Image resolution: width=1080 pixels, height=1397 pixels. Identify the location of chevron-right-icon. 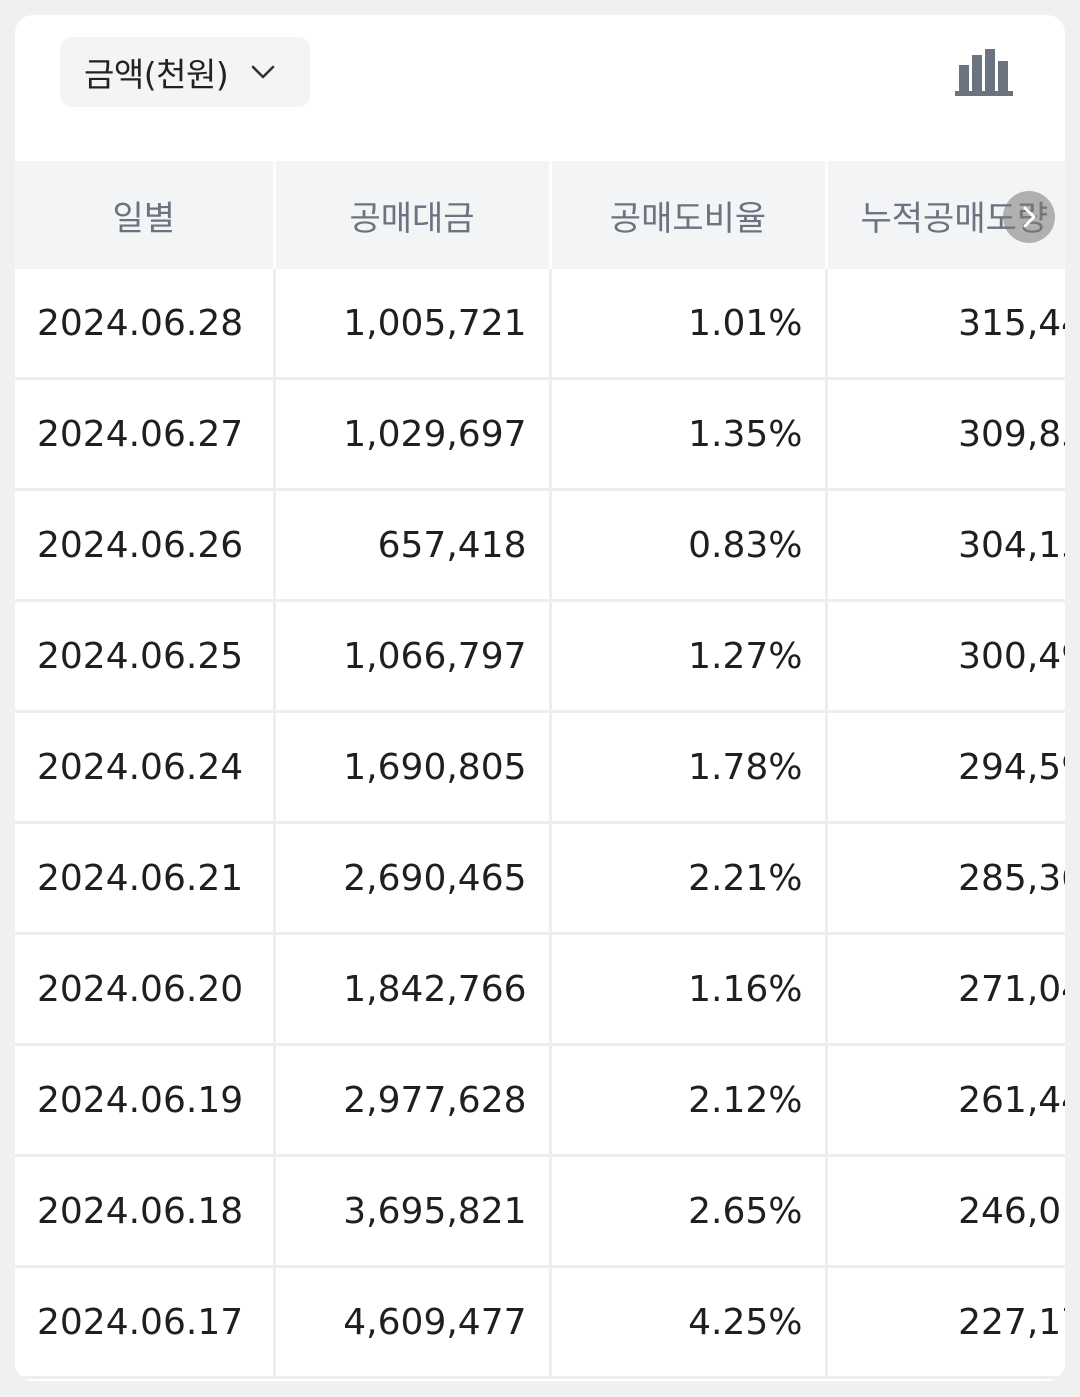
(1029, 217).